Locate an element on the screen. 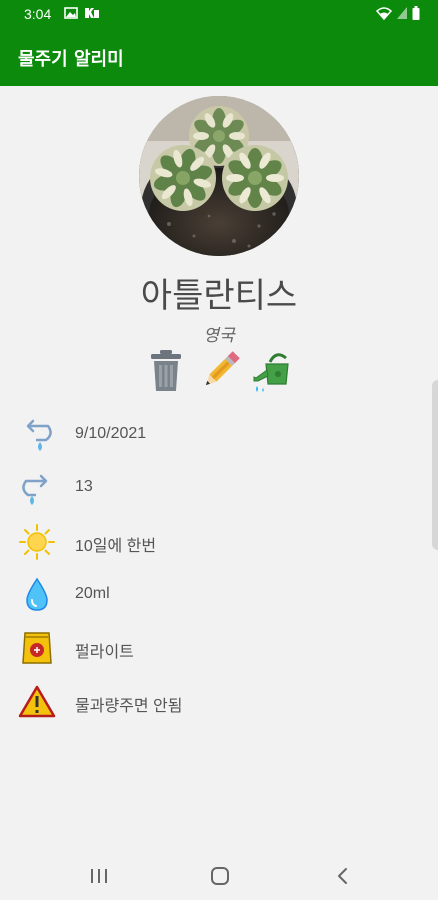 The image size is (438, 900). sun-icon is located at coordinates (37, 542).